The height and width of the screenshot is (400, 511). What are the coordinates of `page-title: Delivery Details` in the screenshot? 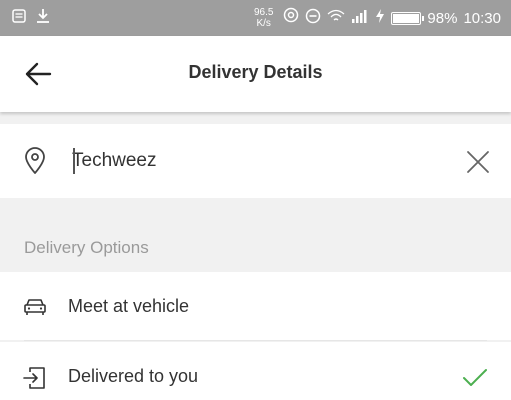 It's located at (255, 72).